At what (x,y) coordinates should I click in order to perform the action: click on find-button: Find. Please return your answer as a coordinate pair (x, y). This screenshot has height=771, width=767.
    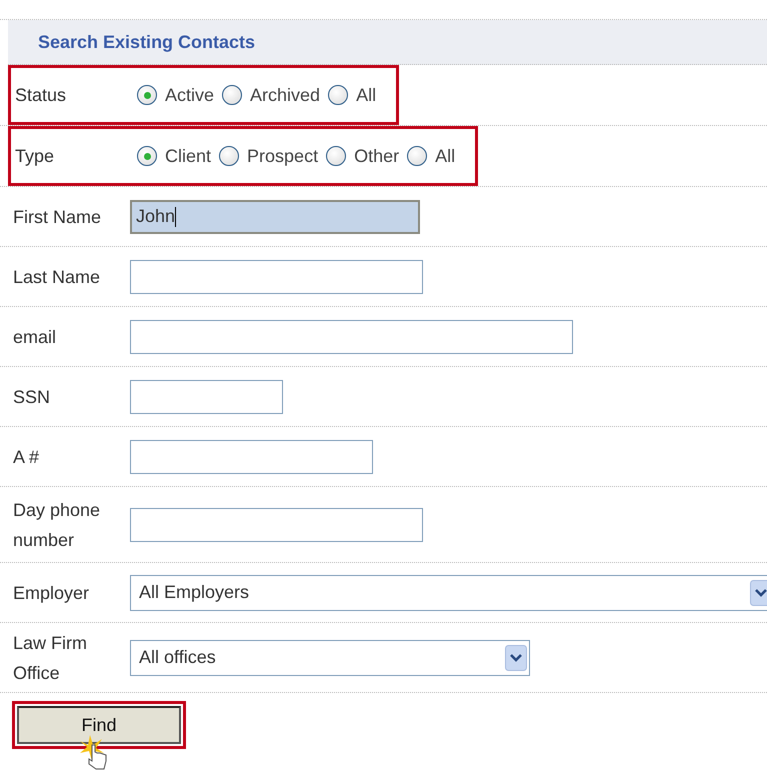
    Looking at the image, I should click on (99, 725).